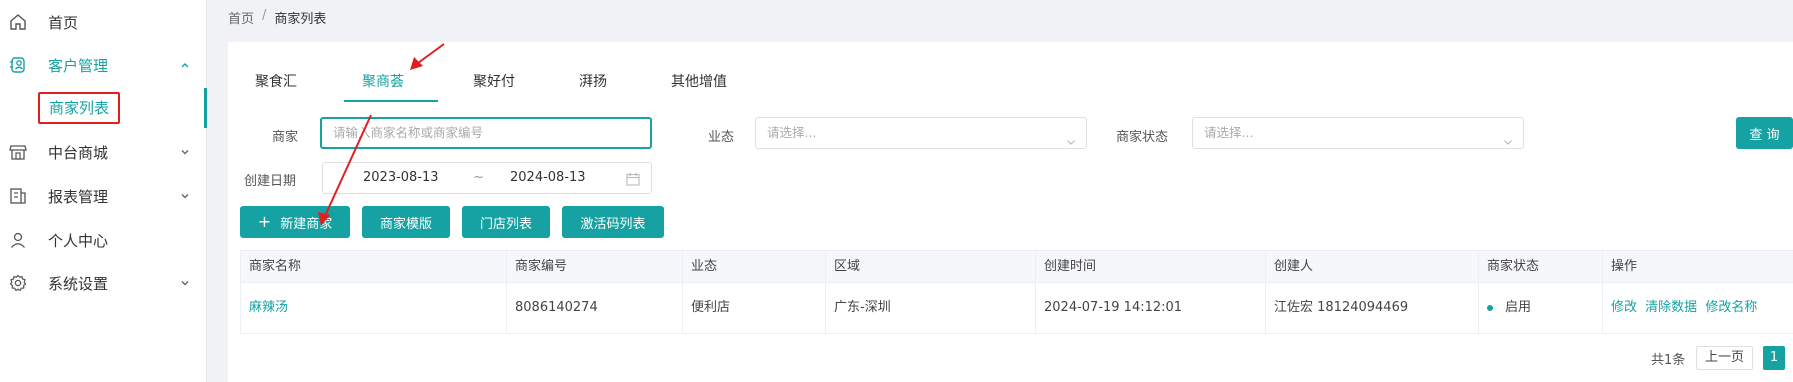  I want to click on sidebar-item-label: 首页, so click(63, 22).